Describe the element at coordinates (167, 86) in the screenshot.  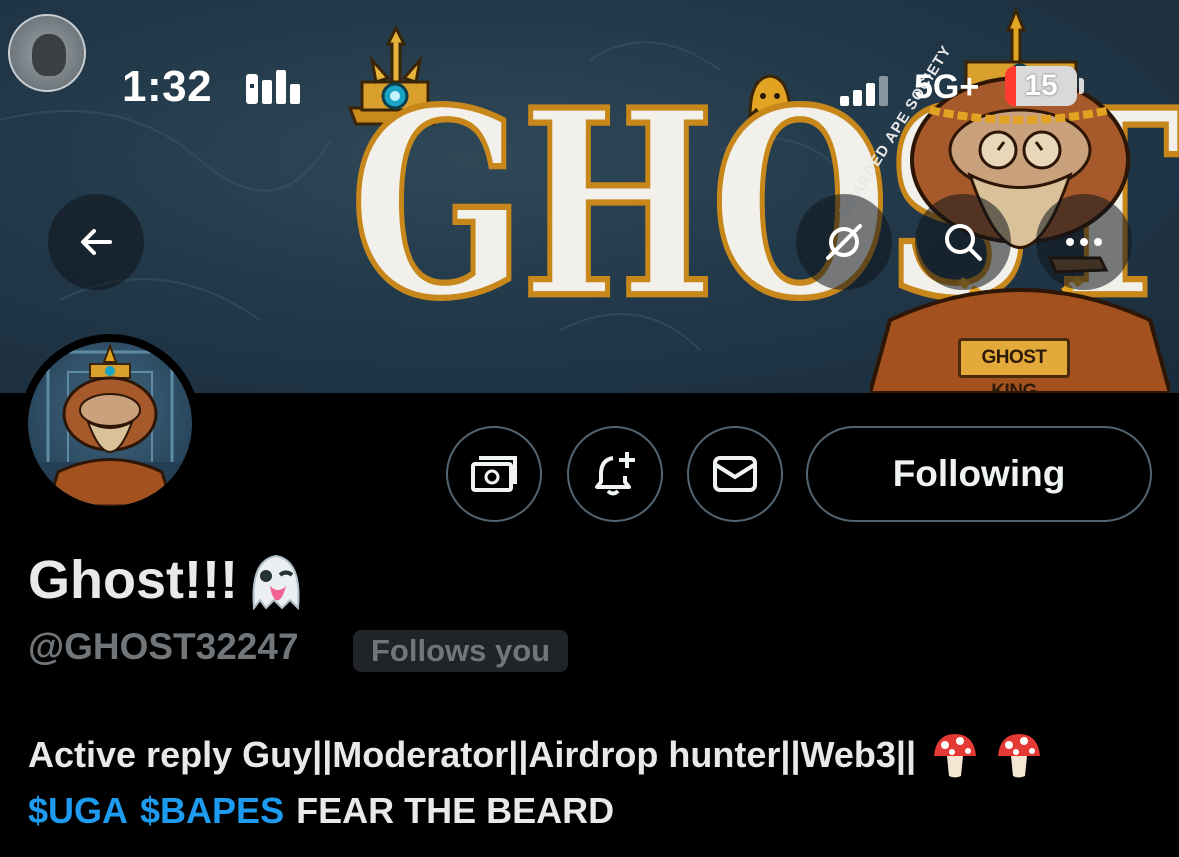
I see `status-time: 1:32` at that location.